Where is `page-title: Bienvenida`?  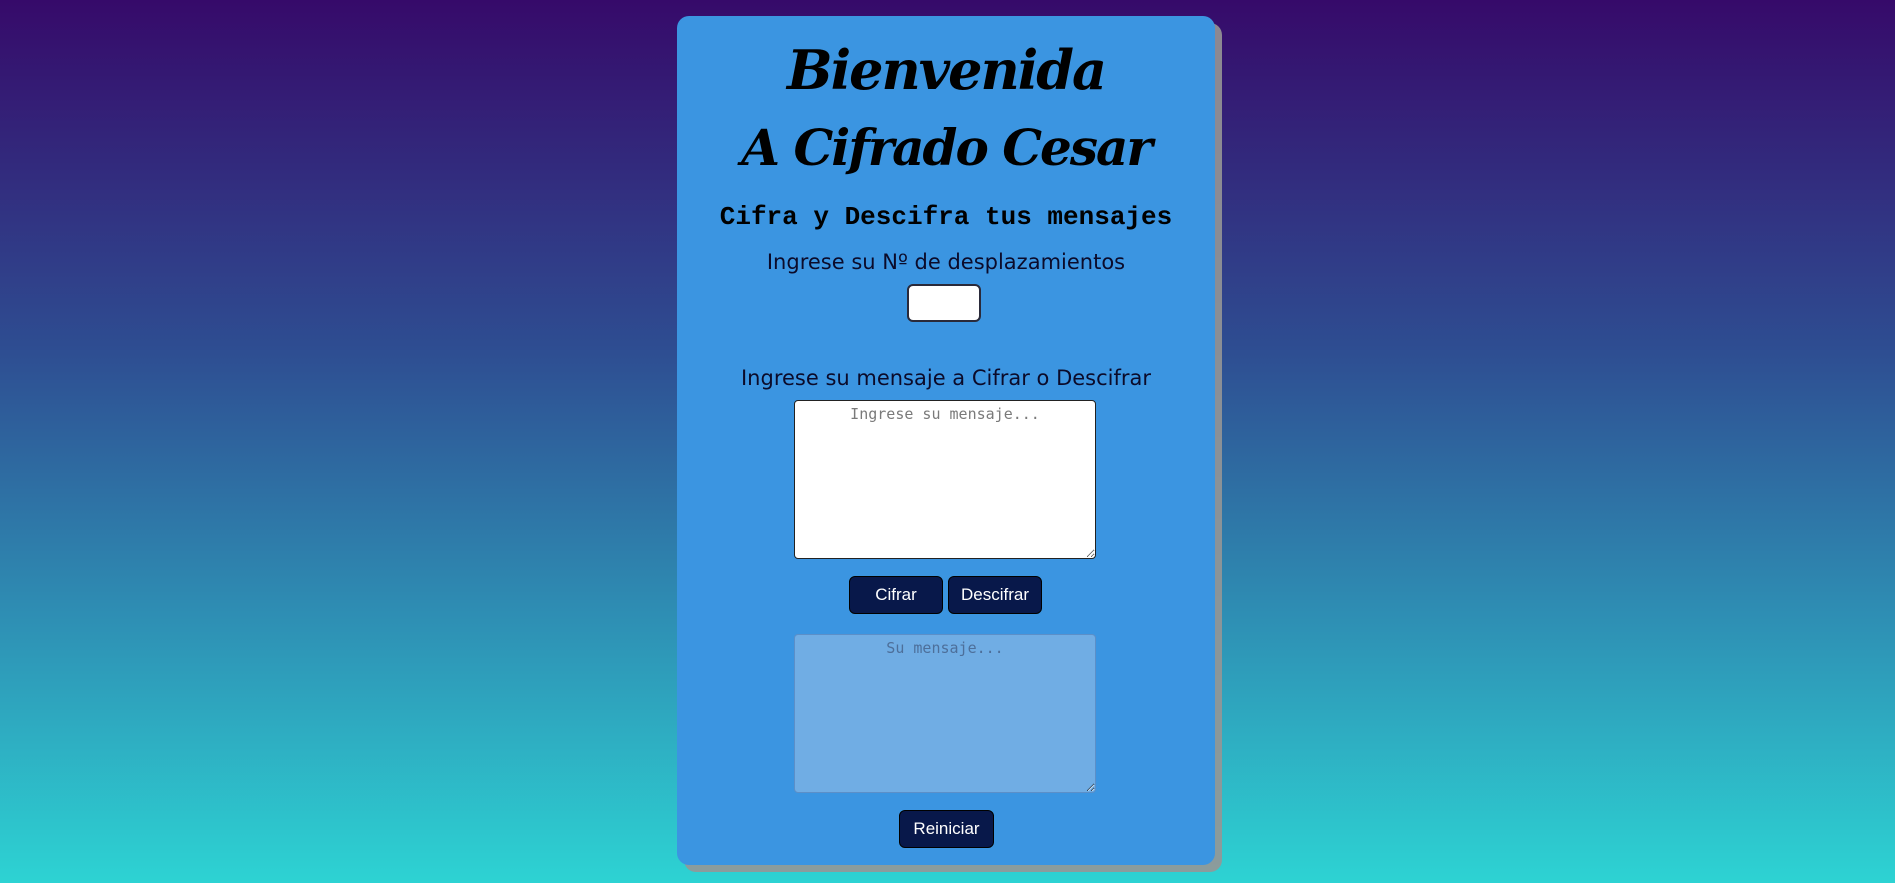
page-title: Bienvenida is located at coordinates (946, 70).